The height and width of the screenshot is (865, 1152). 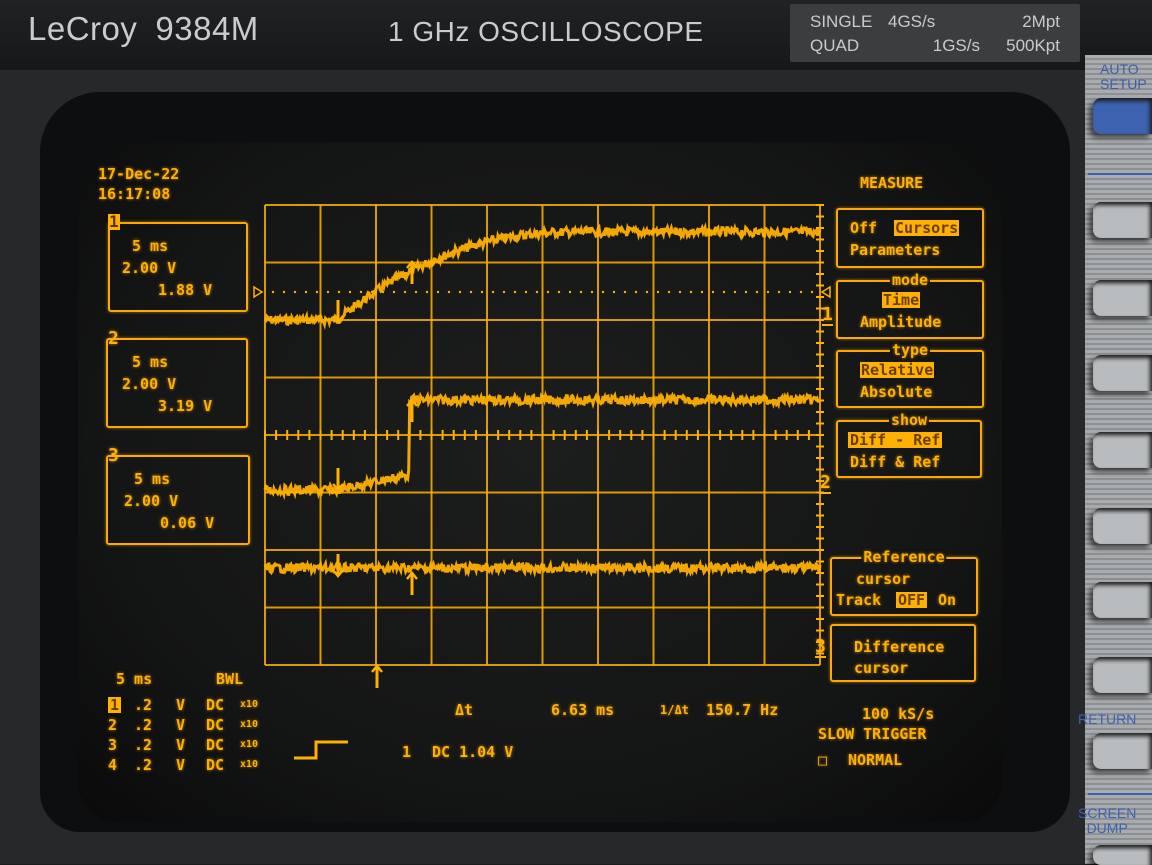 I want to click on option-absolute: Absolute, so click(x=896, y=392).